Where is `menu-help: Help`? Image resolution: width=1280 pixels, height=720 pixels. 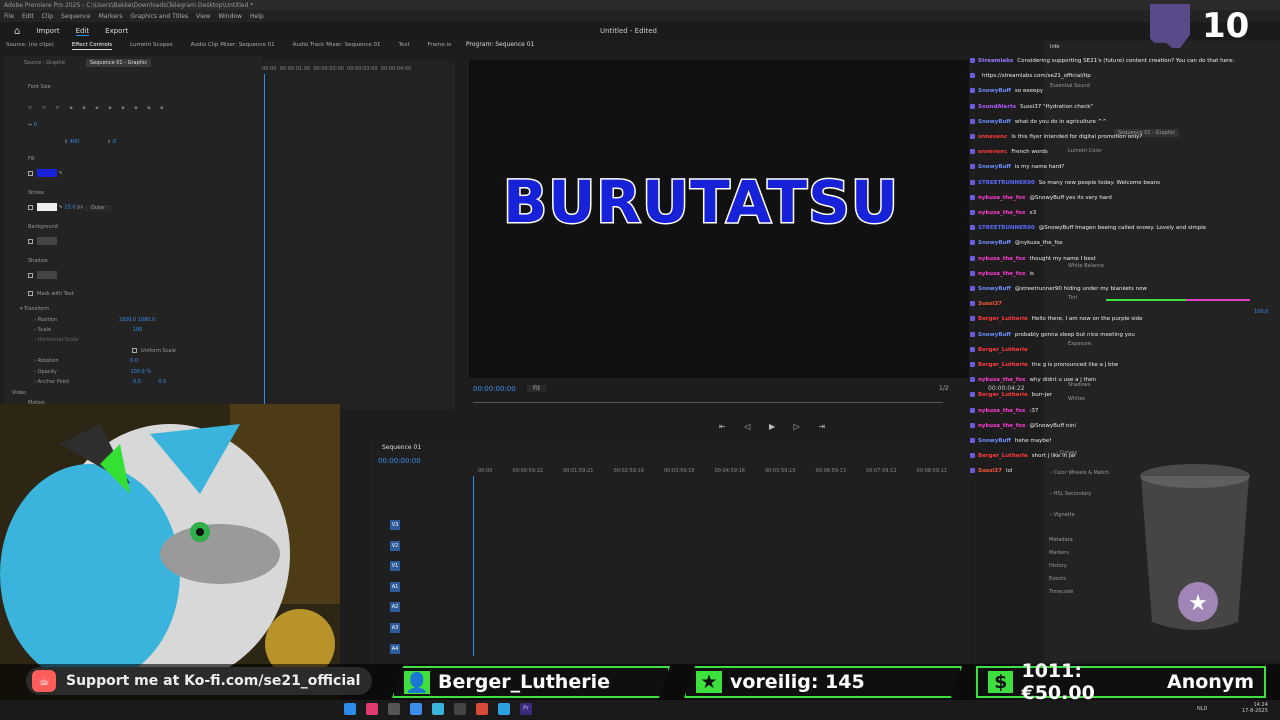 menu-help: Help is located at coordinates (257, 16).